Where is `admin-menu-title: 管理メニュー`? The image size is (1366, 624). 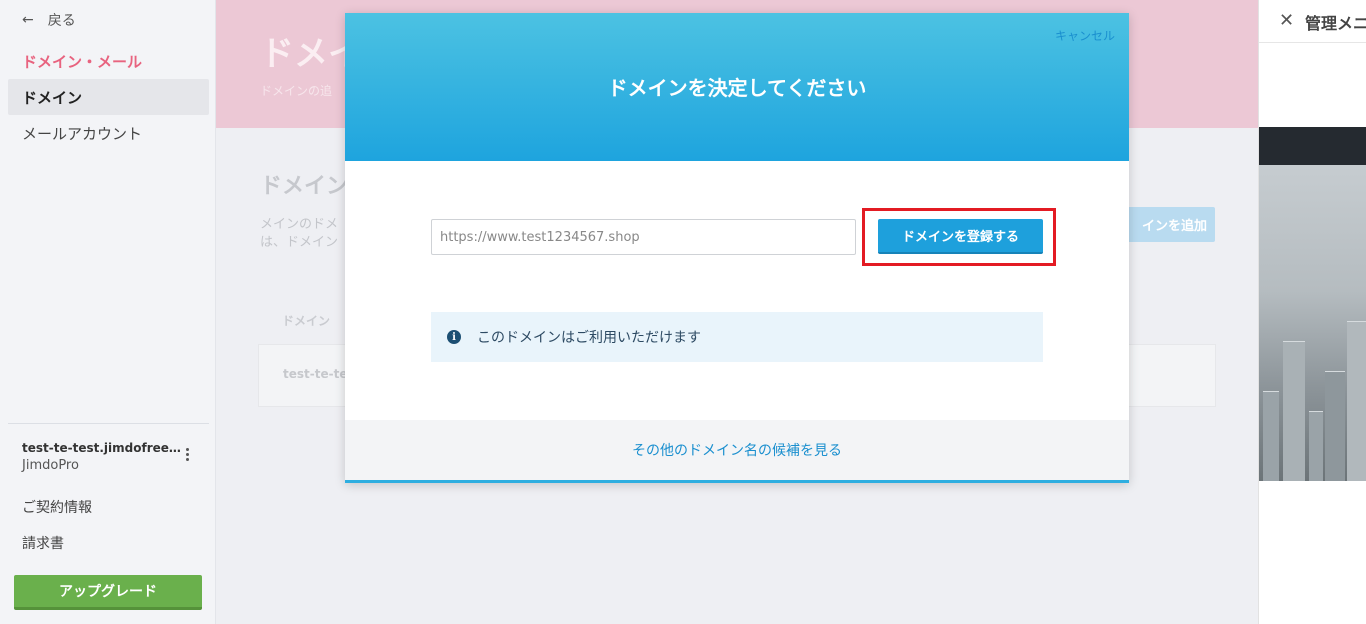
admin-menu-title: 管理メニュー is located at coordinates (1335, 23).